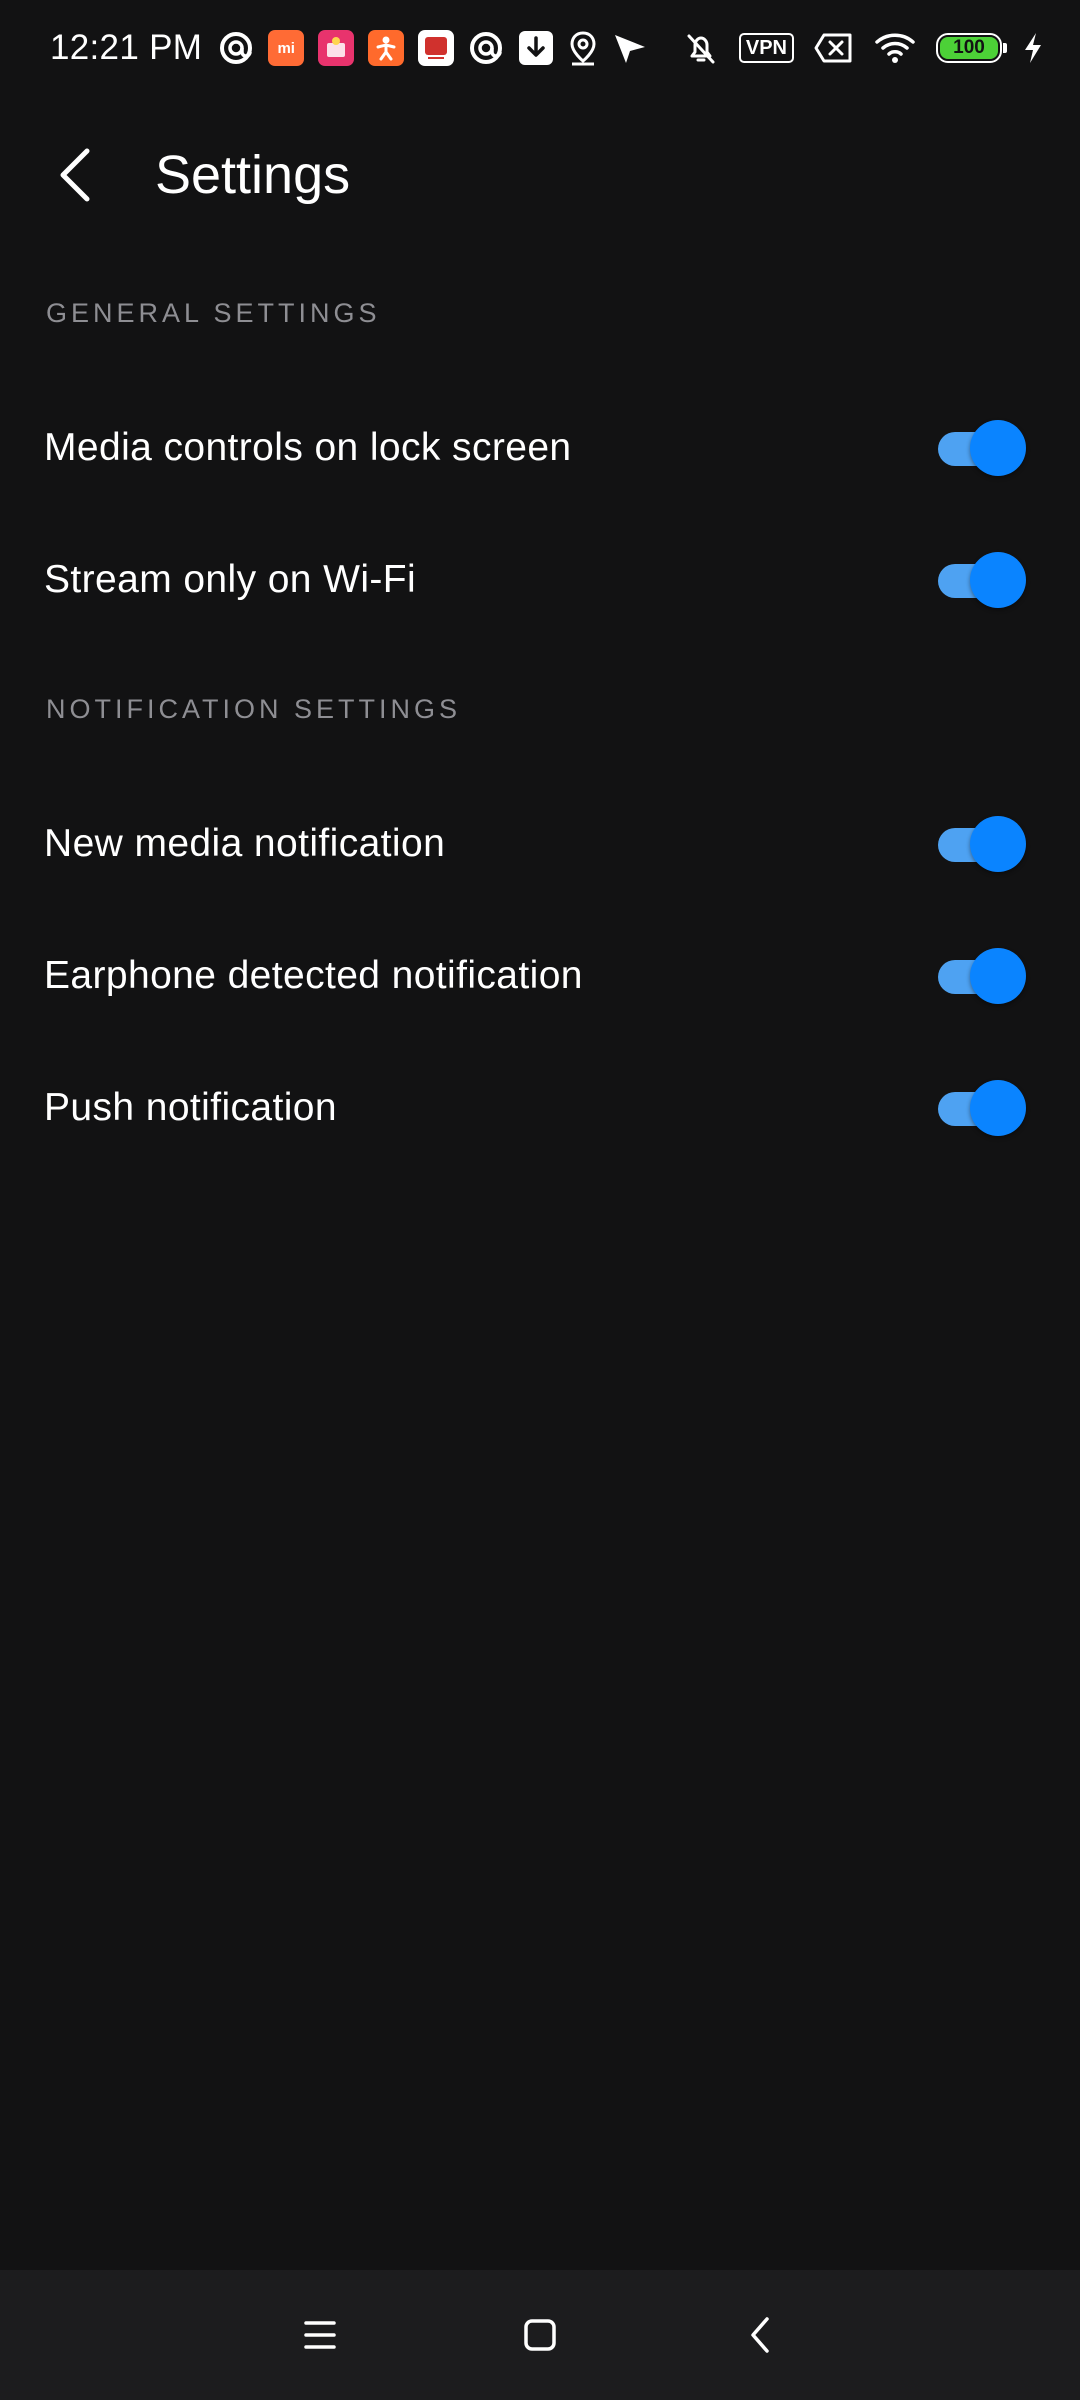 The height and width of the screenshot is (2400, 1080). I want to click on recent-apps-button, so click(320, 2335).